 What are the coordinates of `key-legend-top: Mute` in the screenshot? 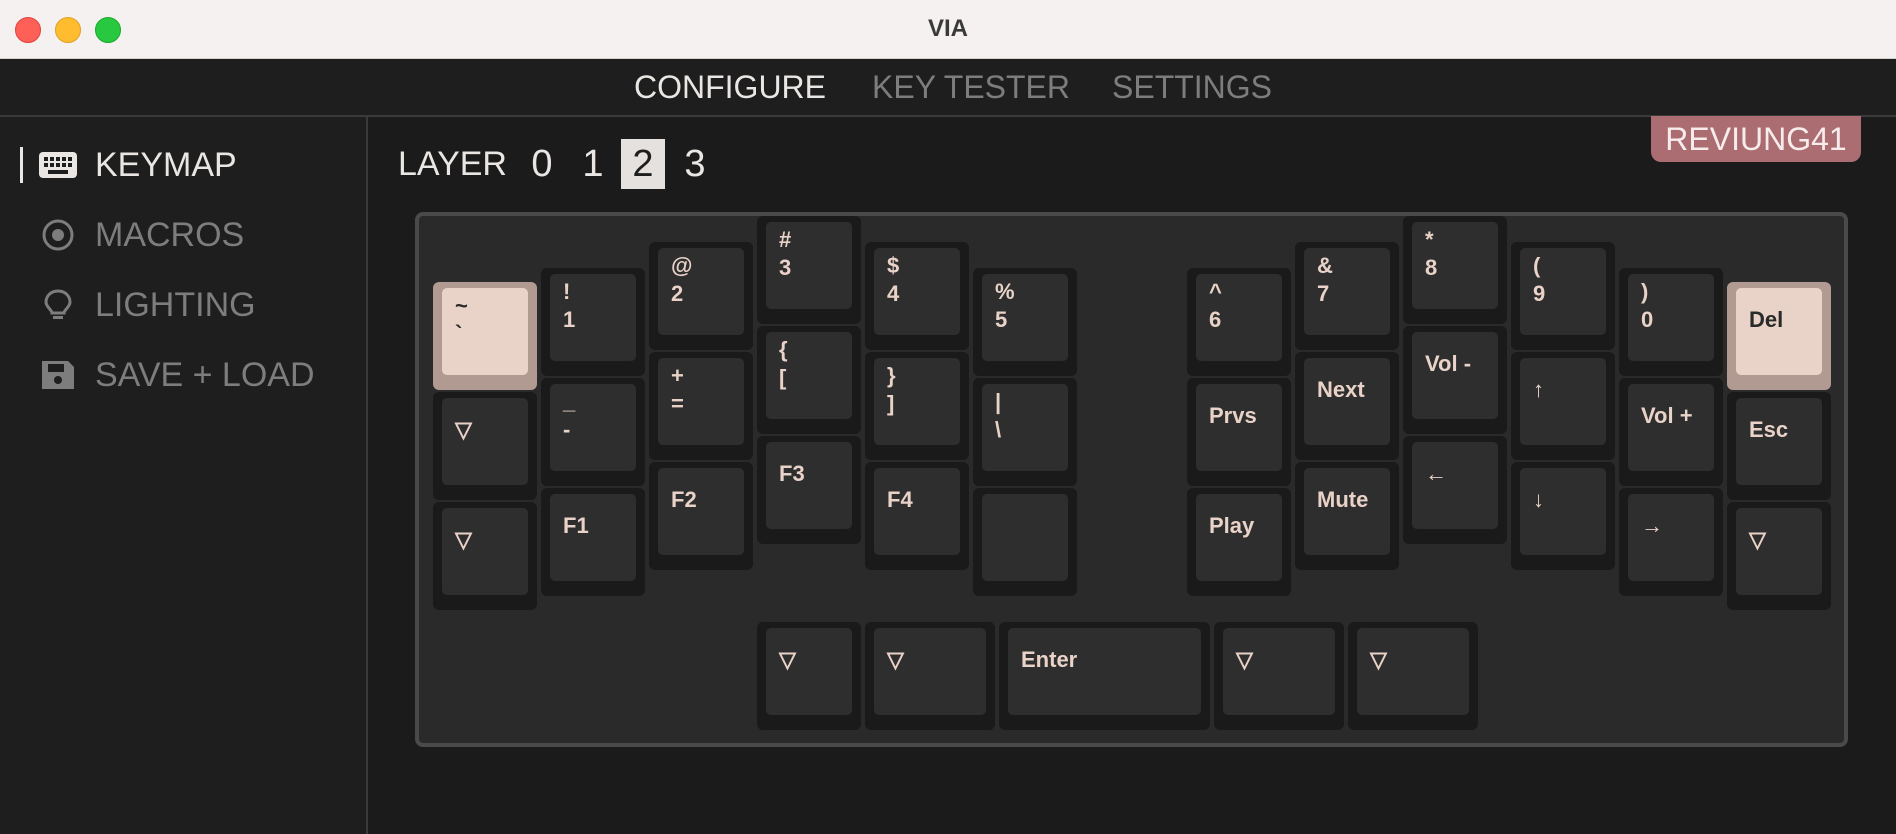 It's located at (1343, 499).